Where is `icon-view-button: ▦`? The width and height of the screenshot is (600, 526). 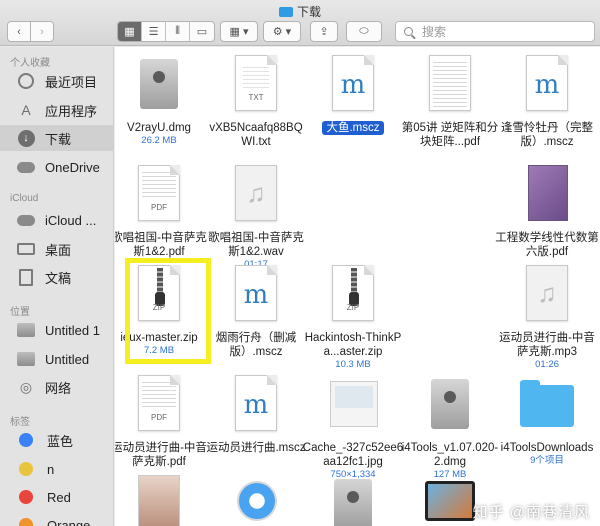 icon-view-button: ▦ is located at coordinates (130, 31).